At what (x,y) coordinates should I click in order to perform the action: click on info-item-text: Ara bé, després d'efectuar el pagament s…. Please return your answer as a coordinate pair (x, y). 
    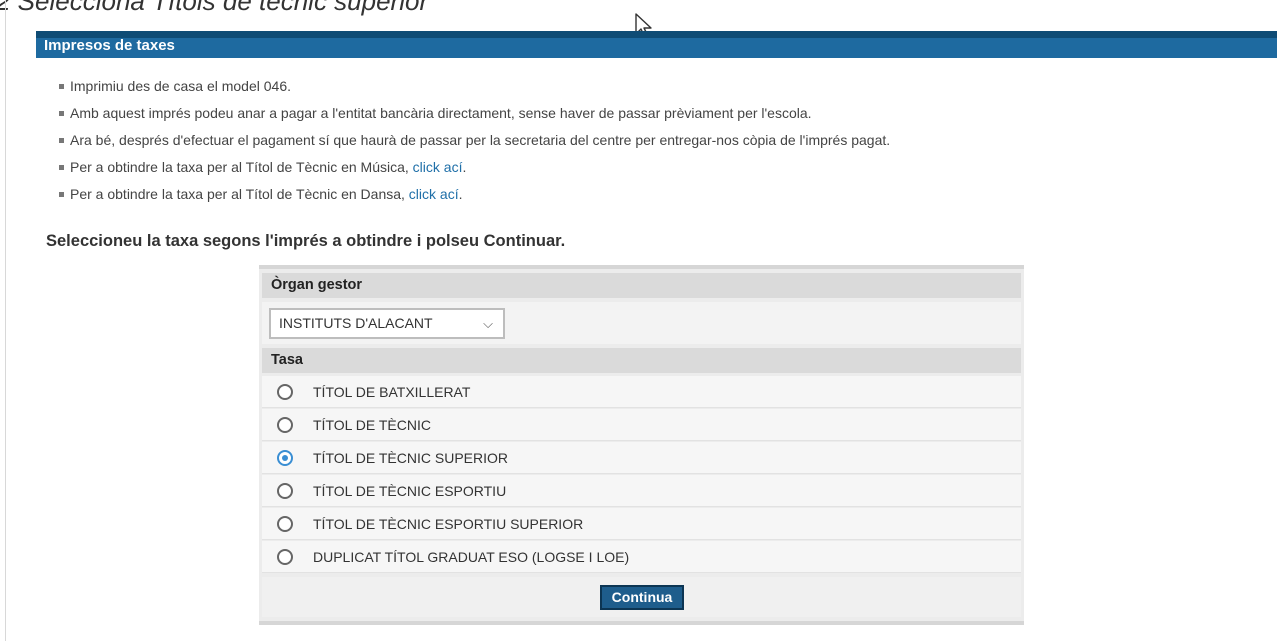
    Looking at the image, I should click on (480, 140).